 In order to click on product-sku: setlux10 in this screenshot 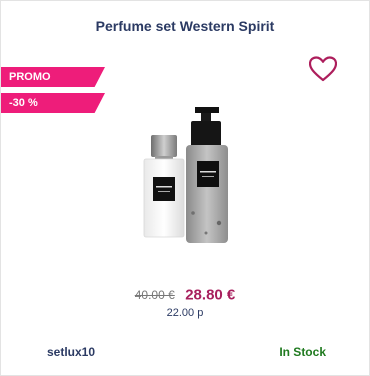, I will do `click(71, 352)`.